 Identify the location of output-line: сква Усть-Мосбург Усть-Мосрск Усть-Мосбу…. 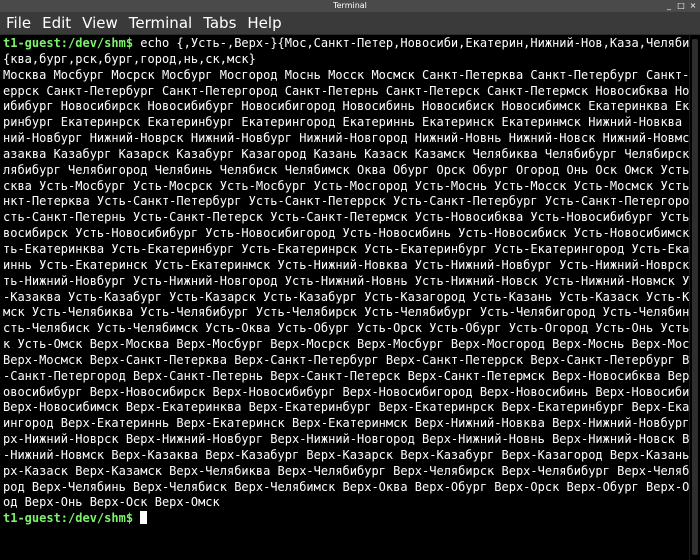
(346, 185).